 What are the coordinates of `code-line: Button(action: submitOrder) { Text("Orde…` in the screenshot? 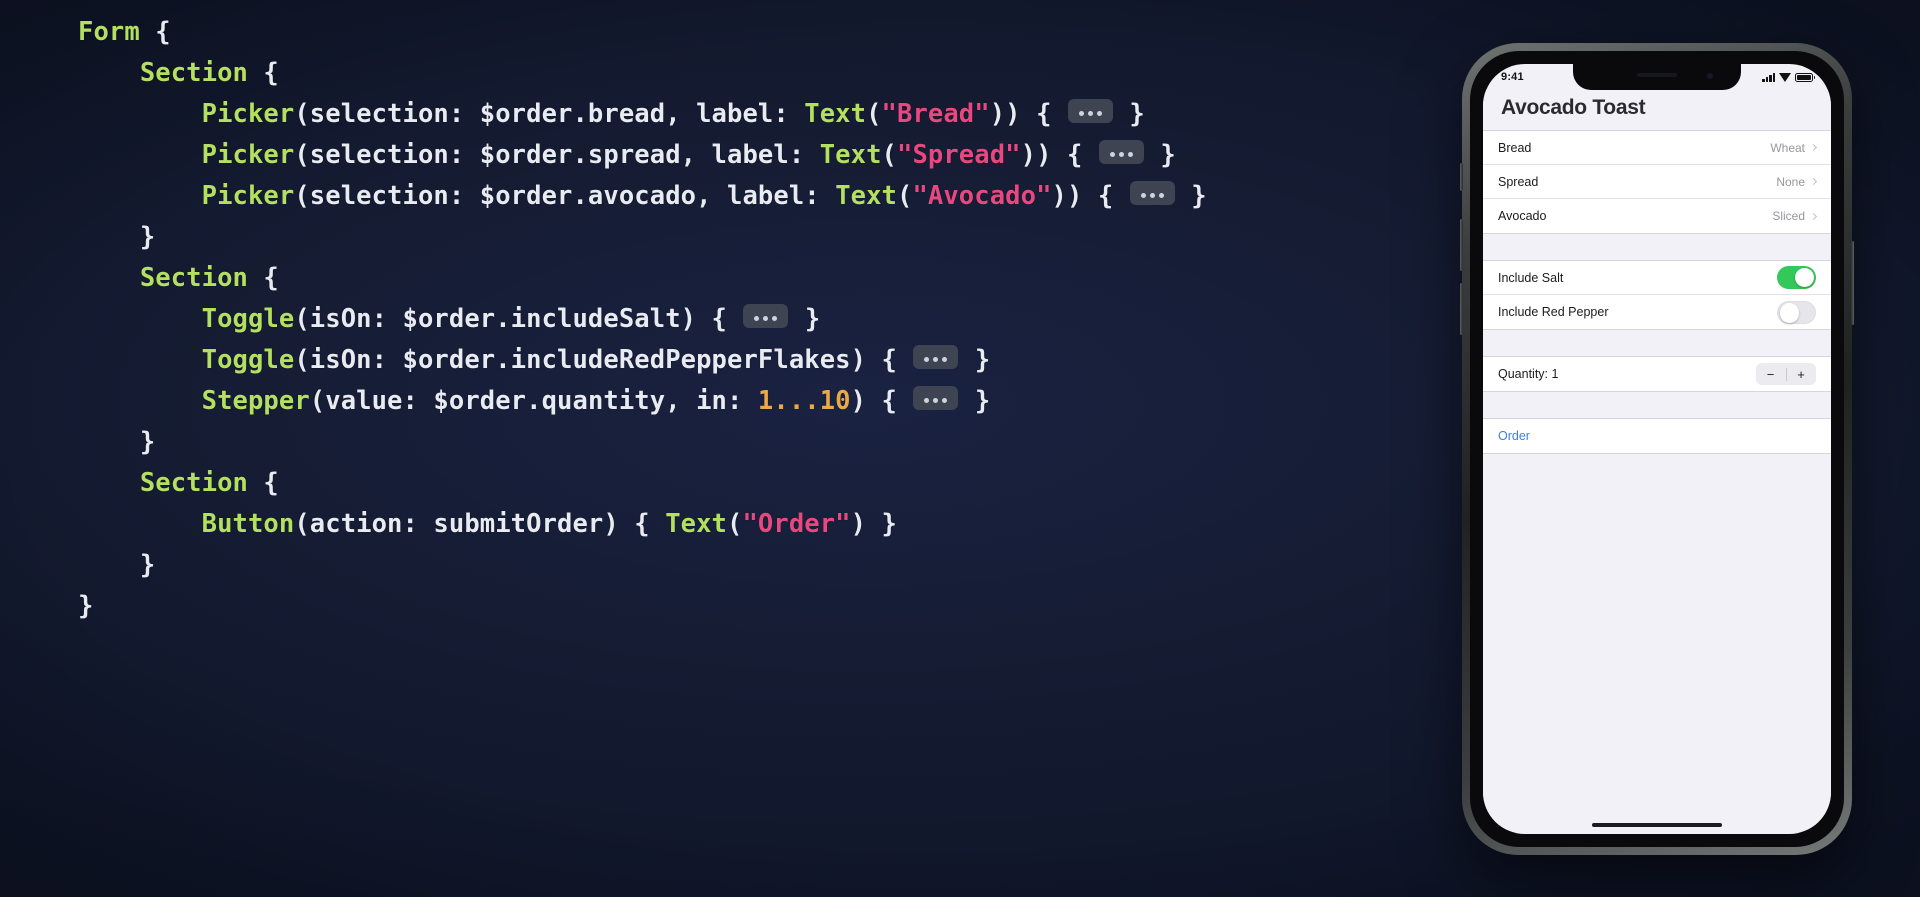 It's located at (638, 524).